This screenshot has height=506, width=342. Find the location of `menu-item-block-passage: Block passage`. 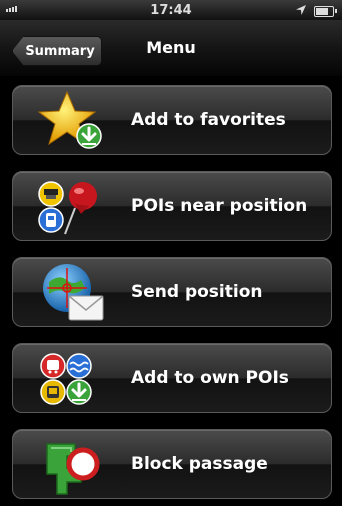

menu-item-block-passage: Block passage is located at coordinates (172, 464).